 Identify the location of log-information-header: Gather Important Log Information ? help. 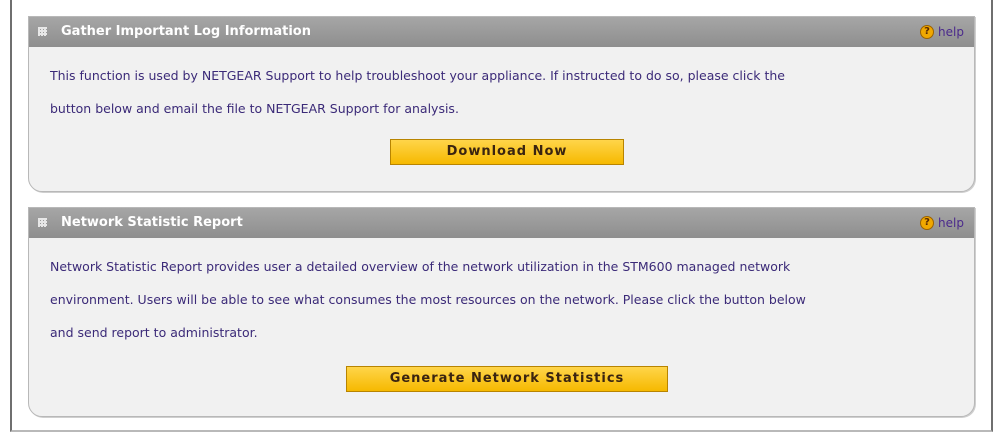
(501, 32).